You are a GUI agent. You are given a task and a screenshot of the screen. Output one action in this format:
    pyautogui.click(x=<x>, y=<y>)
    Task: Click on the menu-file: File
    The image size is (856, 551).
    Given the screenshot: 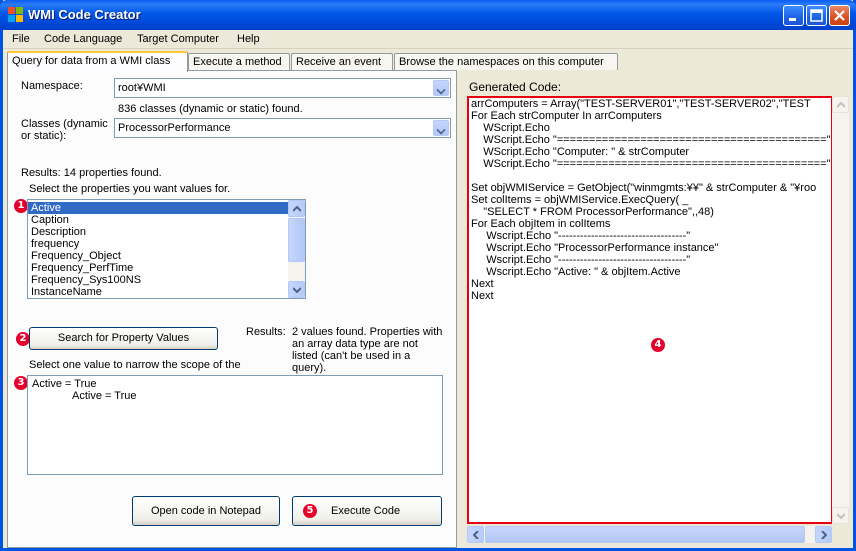 What is the action you would take?
    pyautogui.click(x=21, y=39)
    